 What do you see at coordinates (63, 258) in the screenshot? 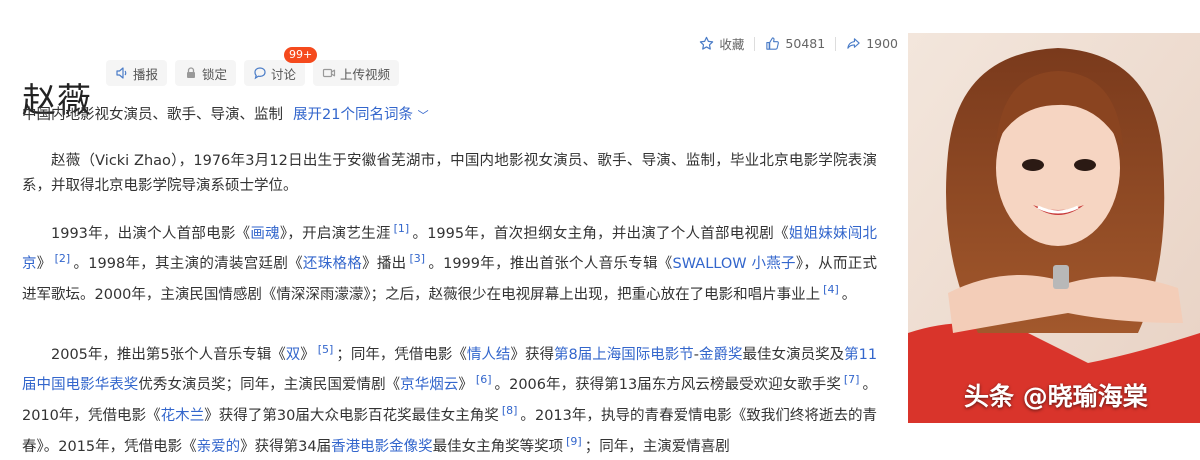
I see `reference-2: [2]` at bounding box center [63, 258].